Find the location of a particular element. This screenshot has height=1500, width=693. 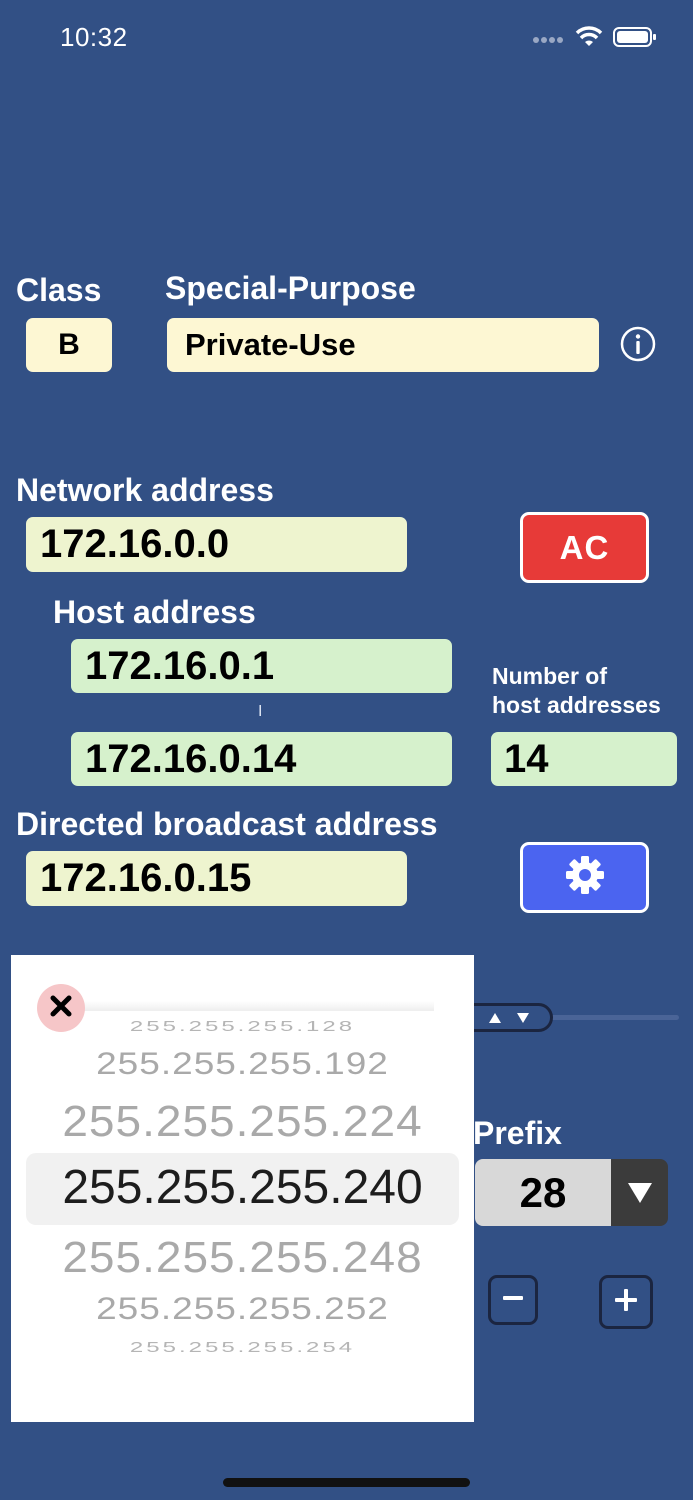

clear-button-label: AC is located at coordinates (584, 547).